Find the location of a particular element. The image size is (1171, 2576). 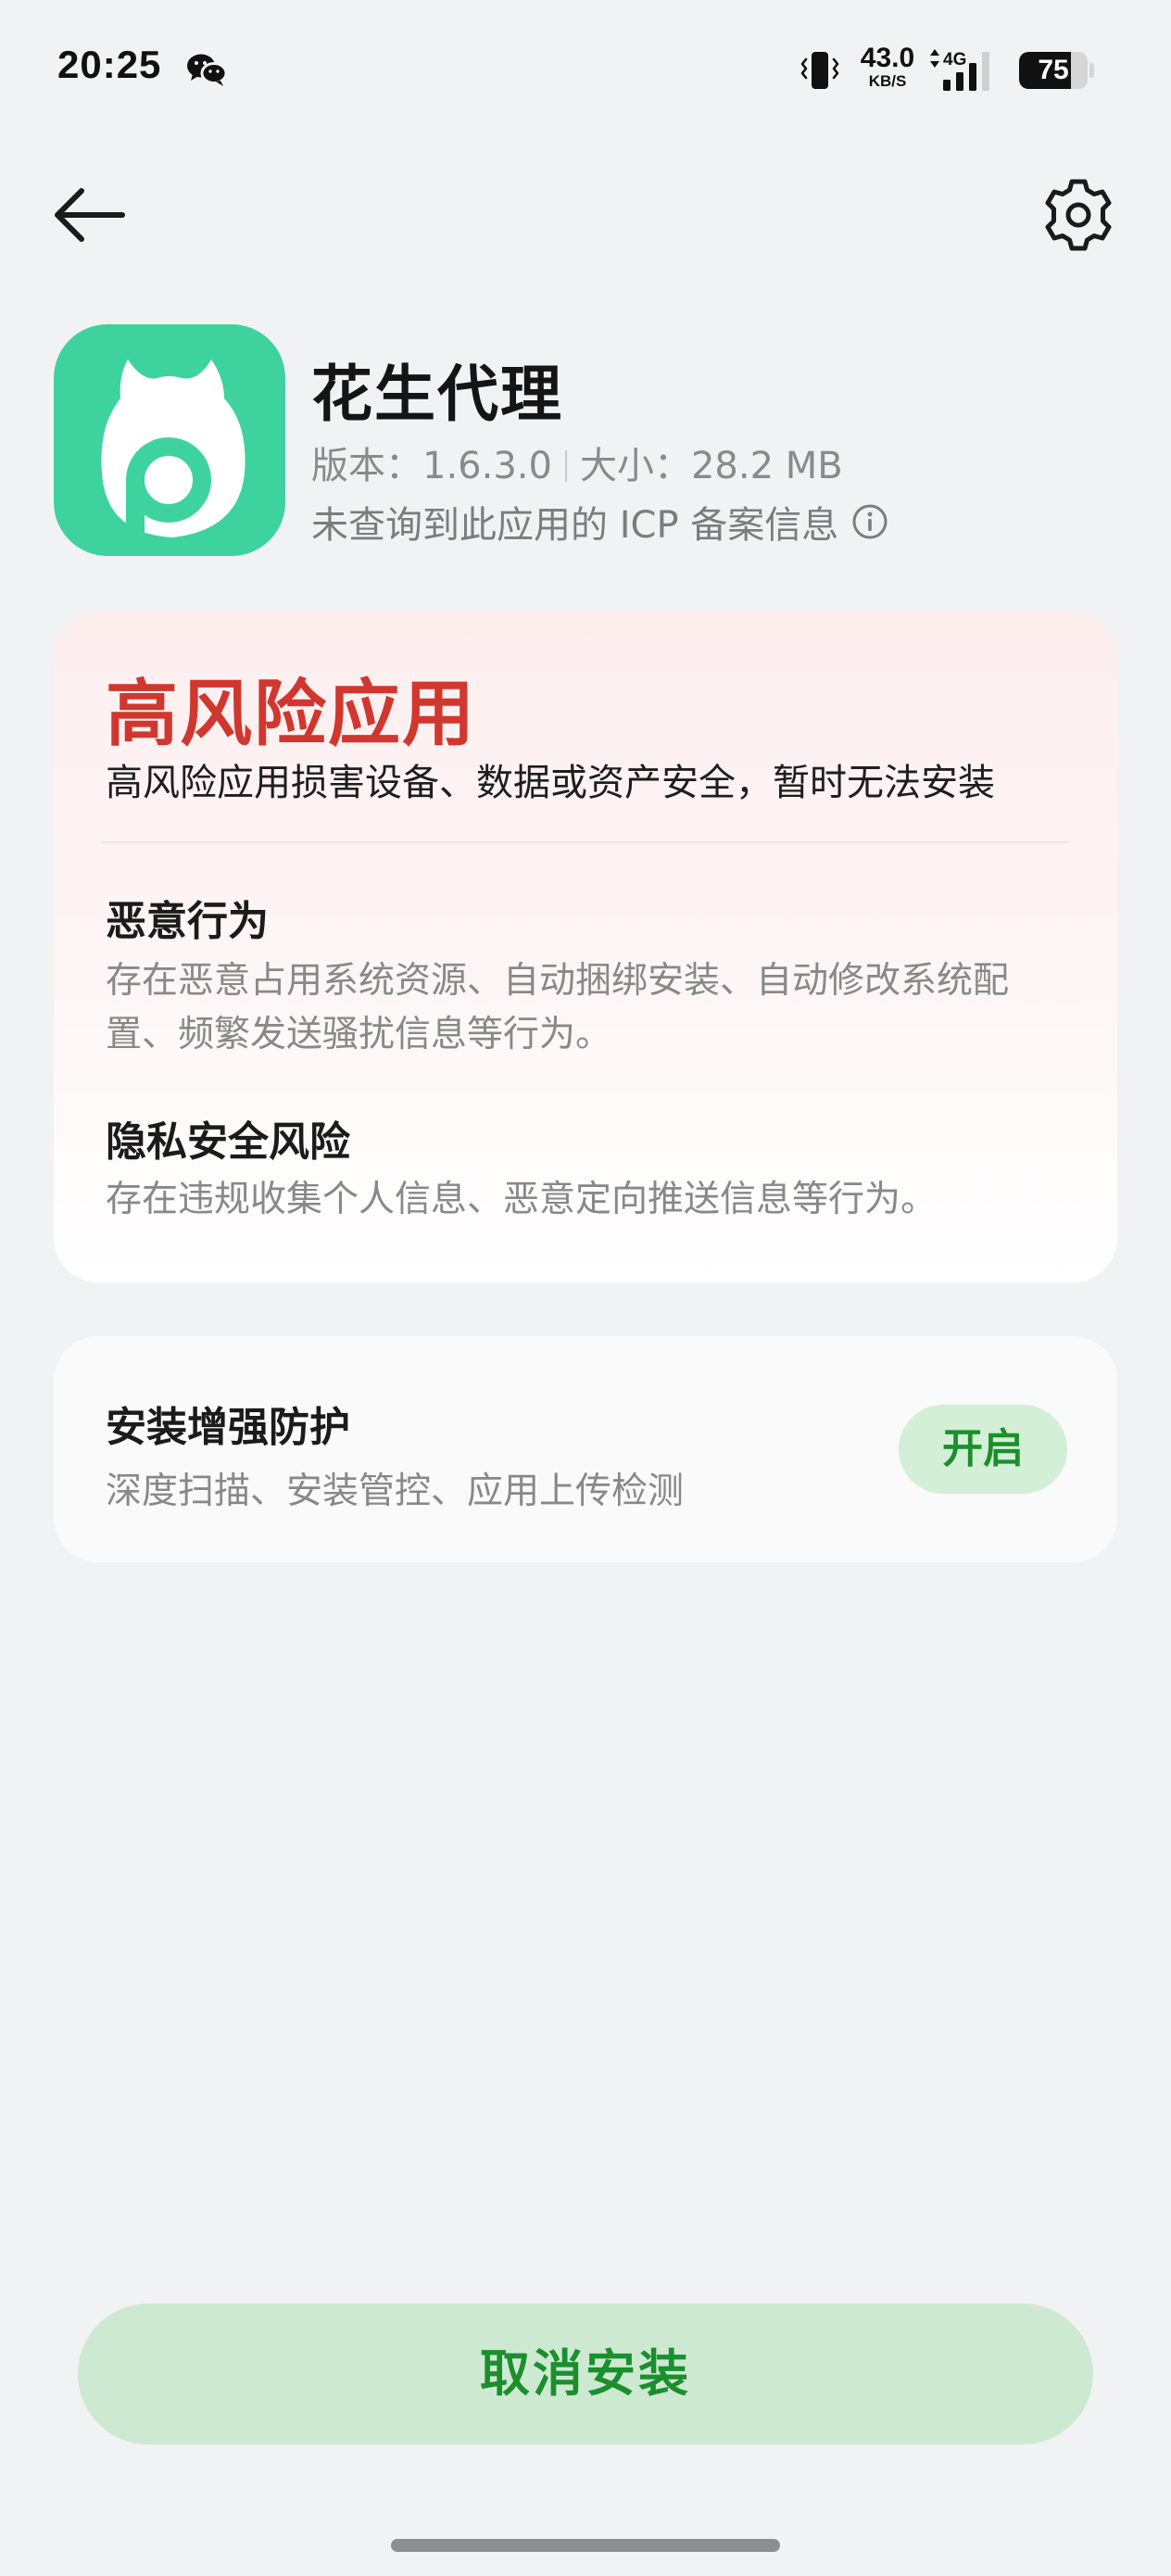

risk-item-title: 隐私安全风险 is located at coordinates (228, 1142).